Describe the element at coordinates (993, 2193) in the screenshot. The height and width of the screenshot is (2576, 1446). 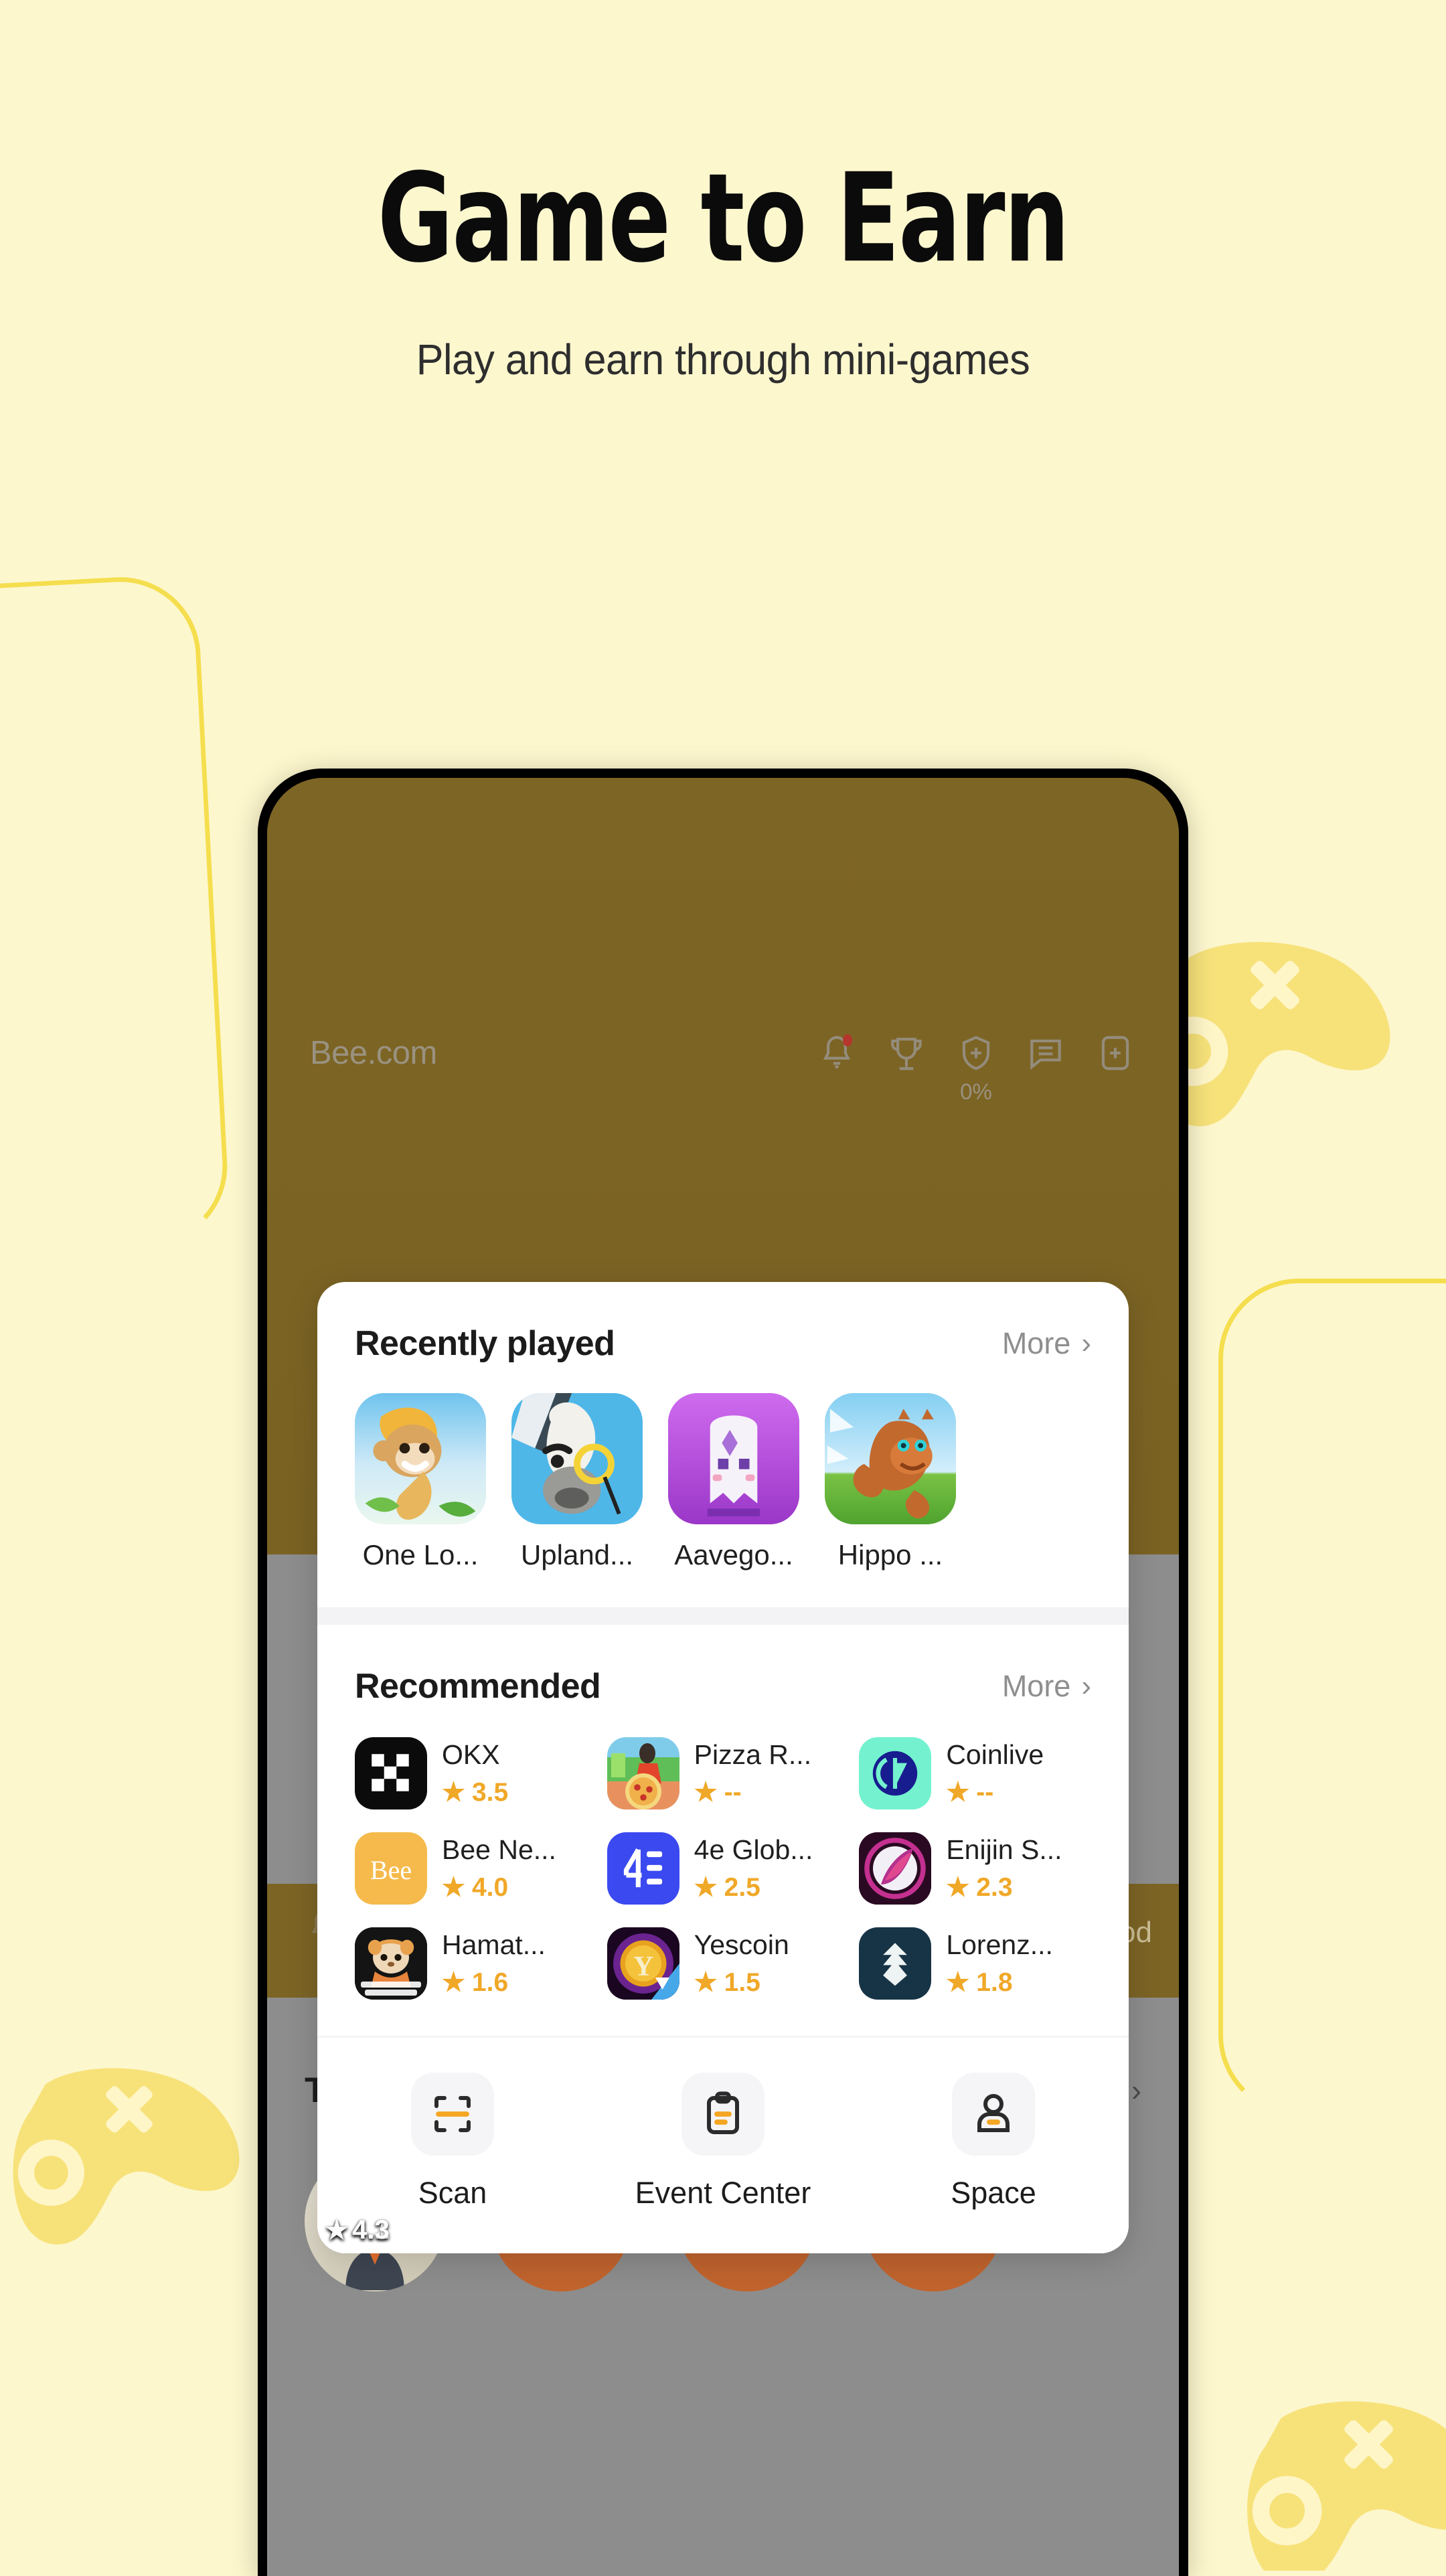
I see `space-label: Space` at that location.